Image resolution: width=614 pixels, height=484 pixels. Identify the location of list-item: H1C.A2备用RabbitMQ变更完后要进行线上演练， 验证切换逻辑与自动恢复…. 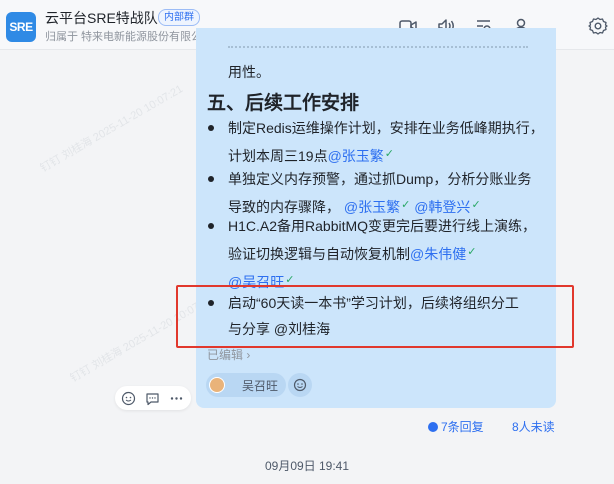
(372, 254).